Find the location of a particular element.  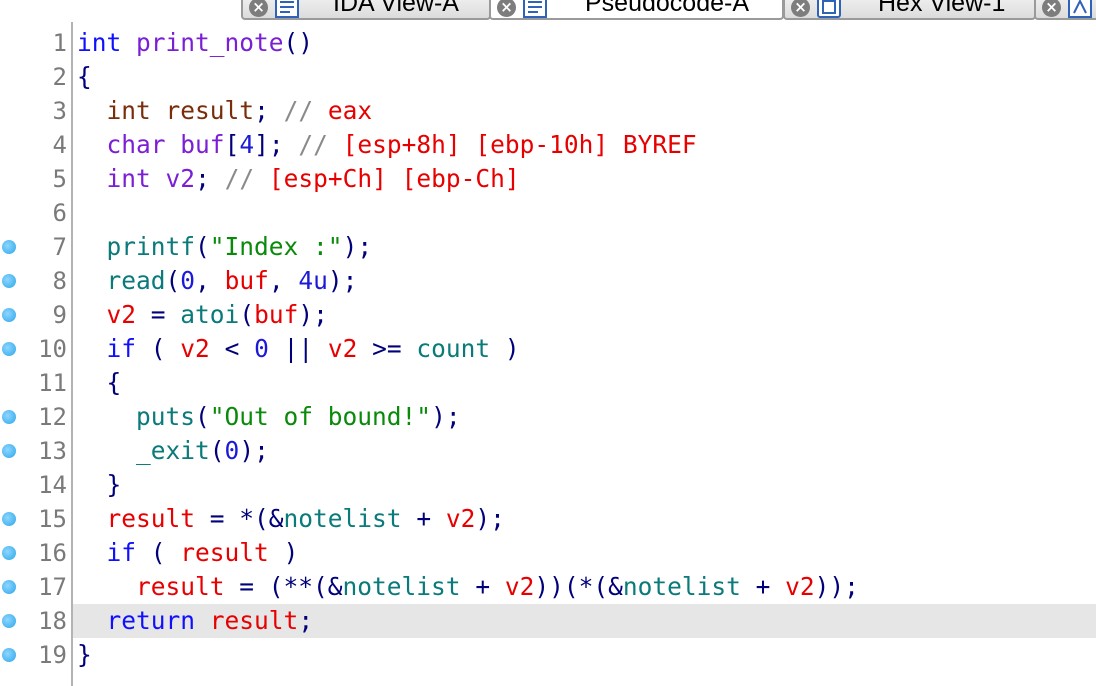

code-line: 2{ is located at coordinates (548, 77).